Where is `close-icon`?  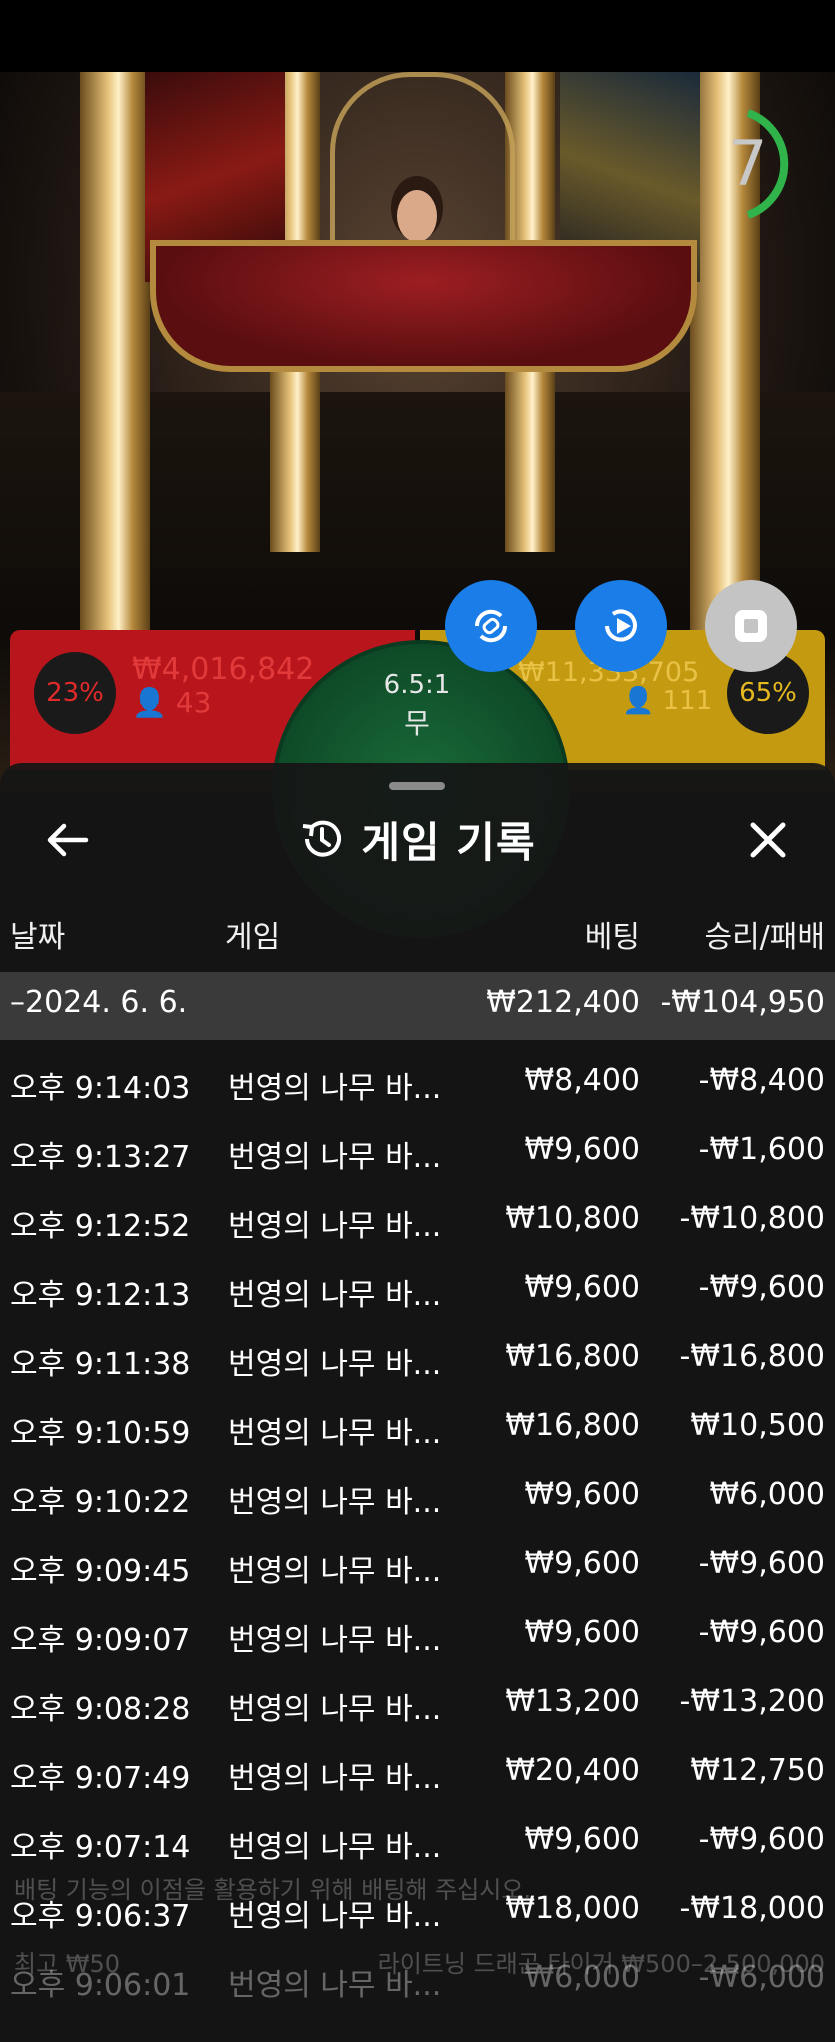 close-icon is located at coordinates (768, 840).